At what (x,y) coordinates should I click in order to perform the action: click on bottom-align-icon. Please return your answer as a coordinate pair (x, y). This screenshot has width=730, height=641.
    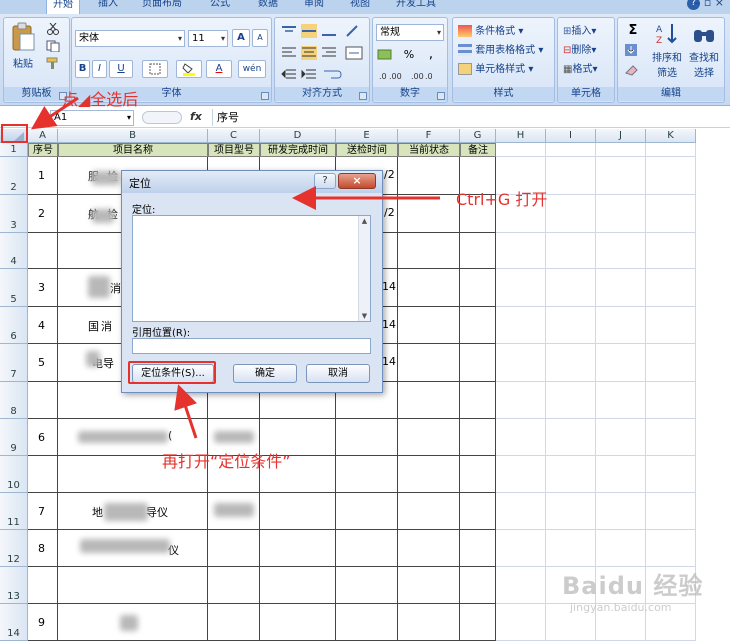
    Looking at the image, I should click on (329, 31).